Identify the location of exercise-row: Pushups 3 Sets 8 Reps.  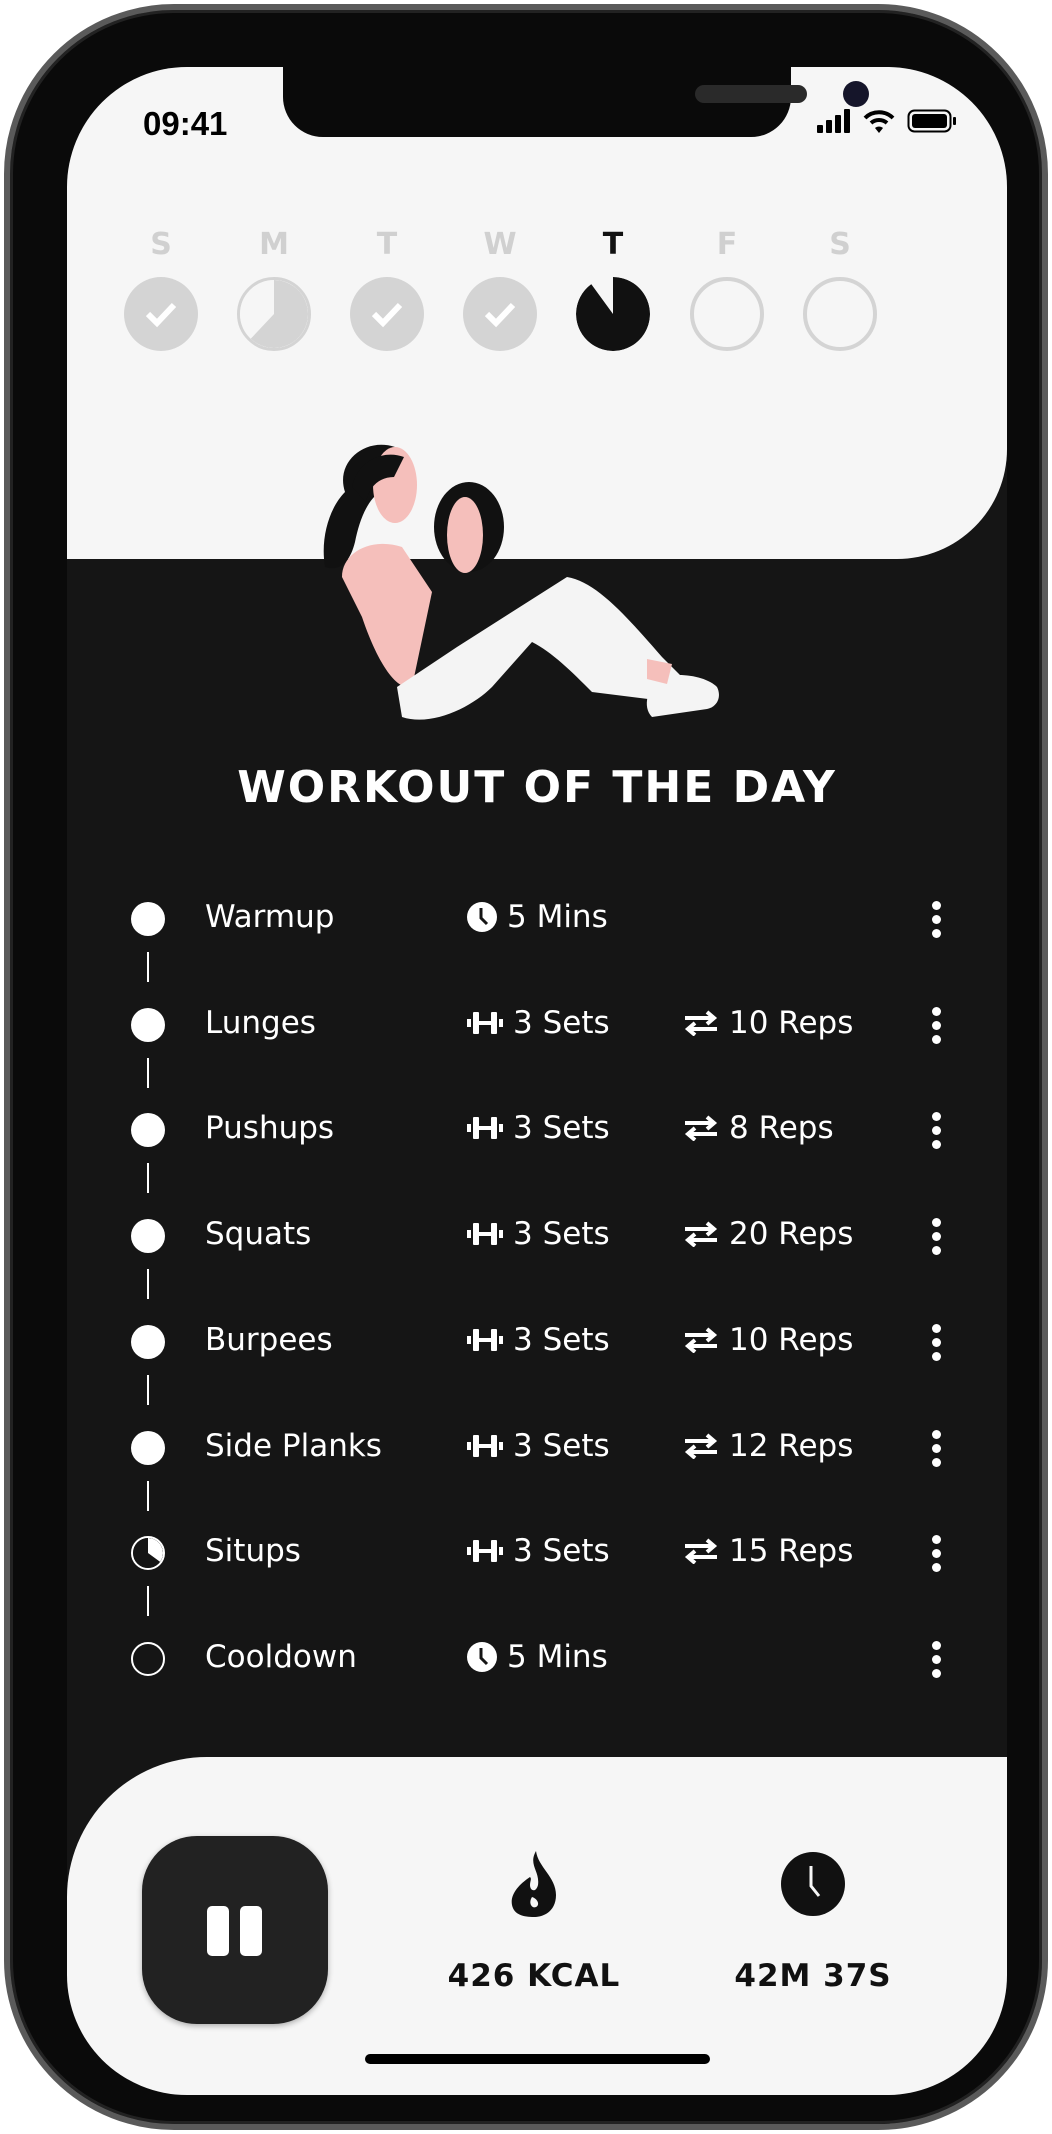
(537, 1130).